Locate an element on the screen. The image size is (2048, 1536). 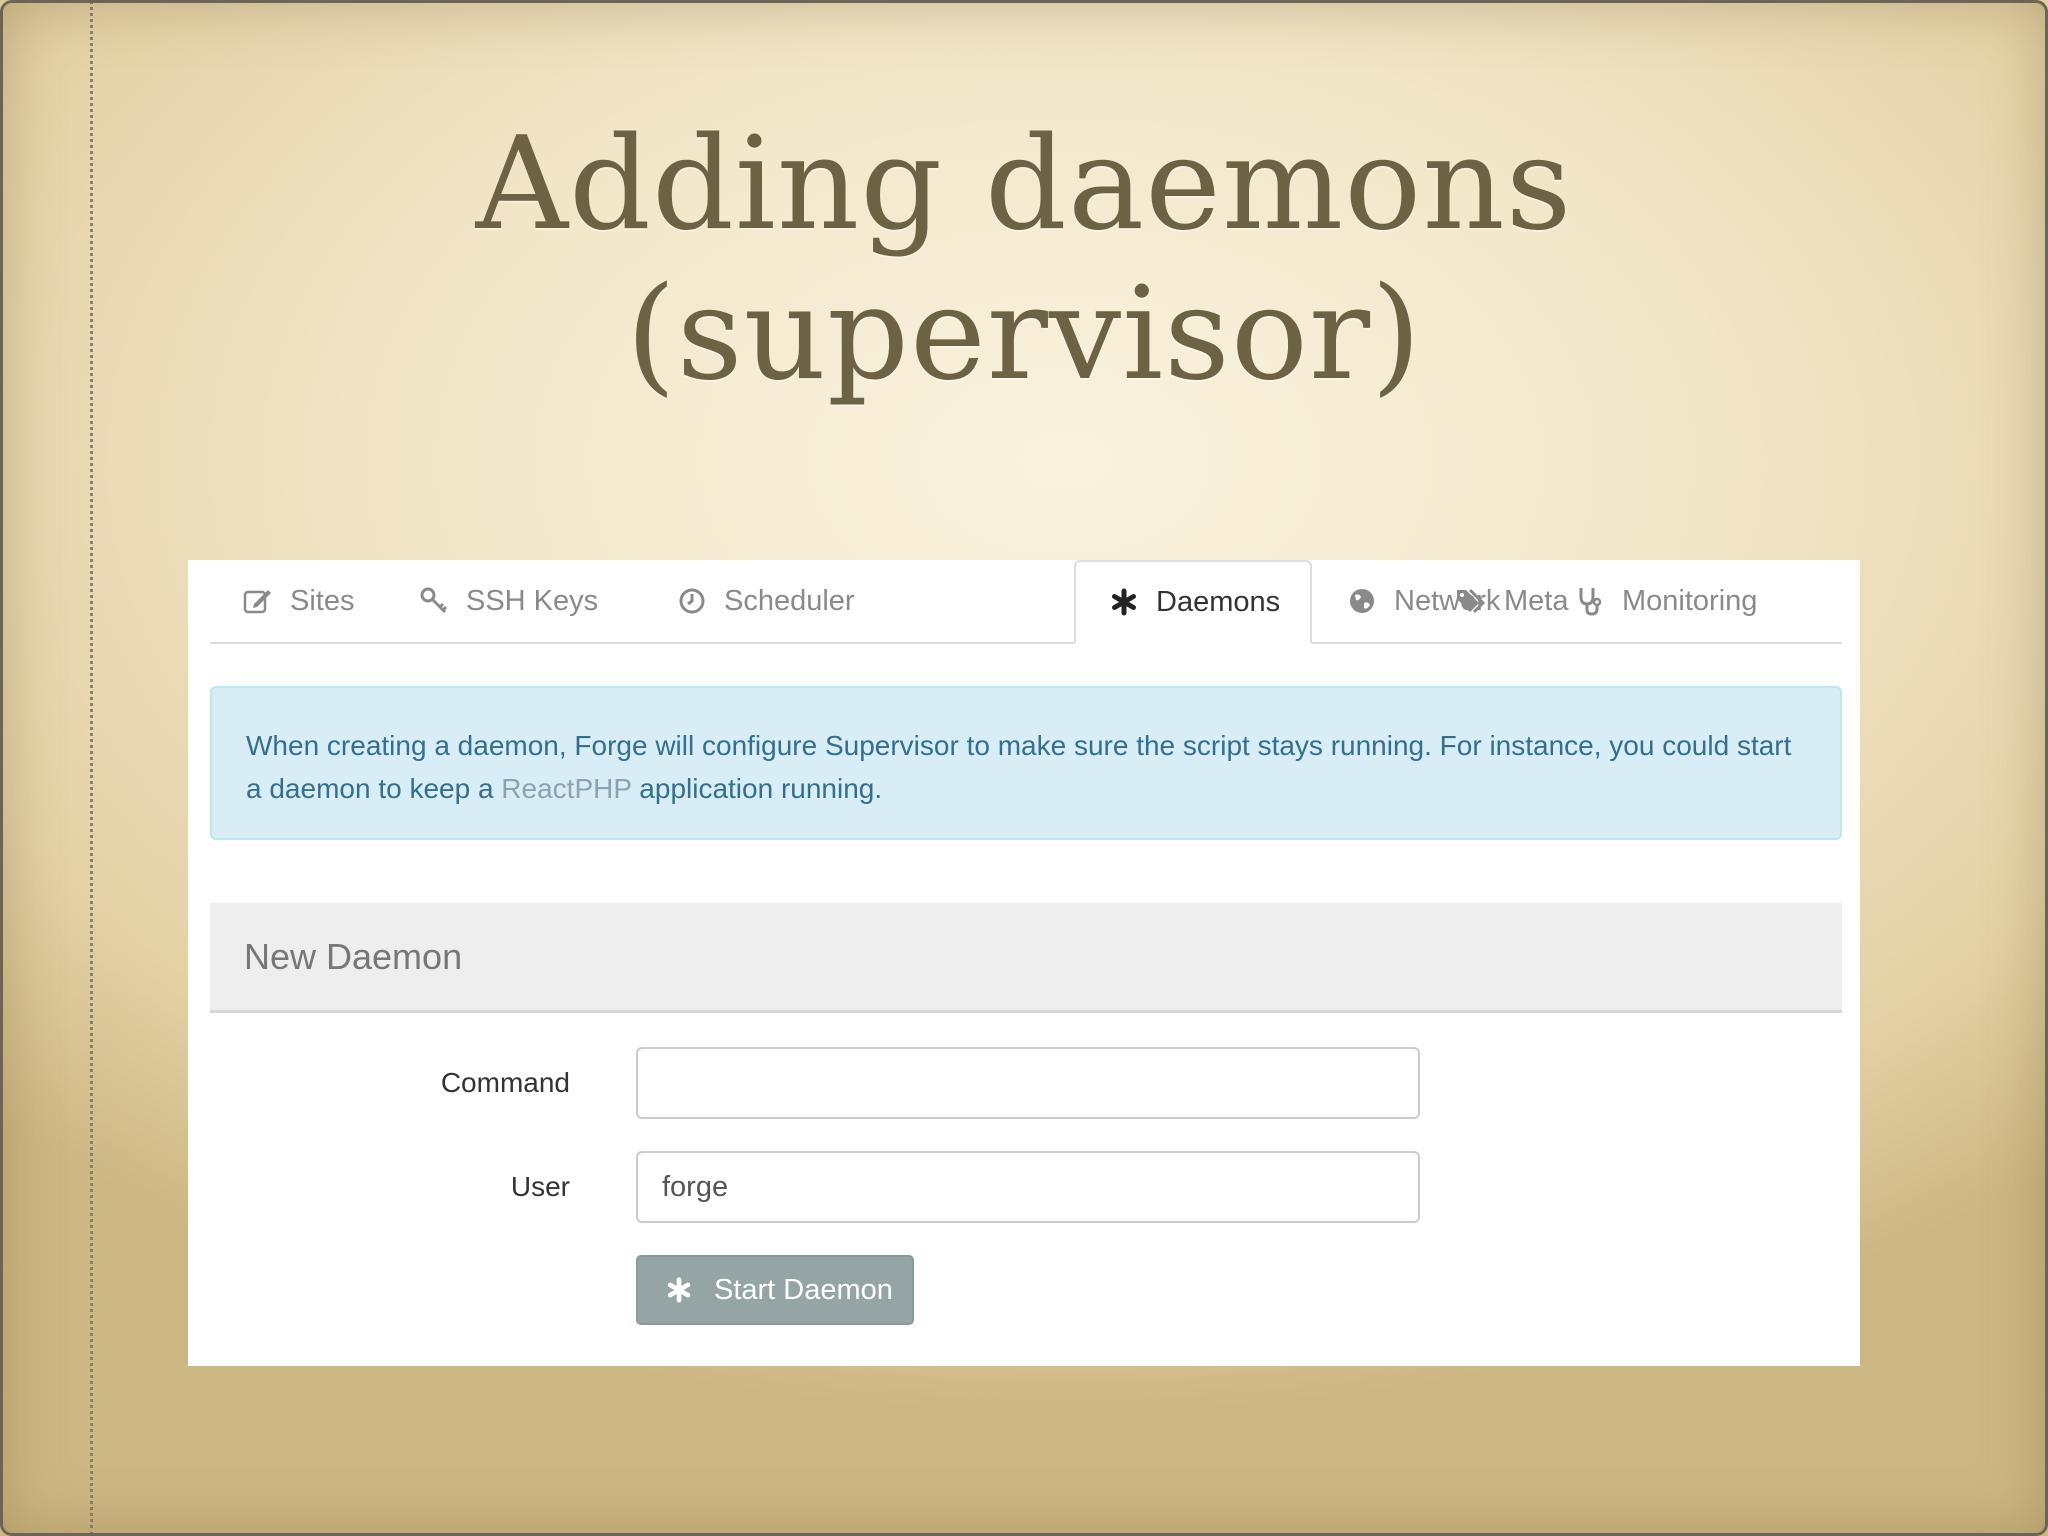
slide-title-line-2: (supervisor) is located at coordinates (1024, 334).